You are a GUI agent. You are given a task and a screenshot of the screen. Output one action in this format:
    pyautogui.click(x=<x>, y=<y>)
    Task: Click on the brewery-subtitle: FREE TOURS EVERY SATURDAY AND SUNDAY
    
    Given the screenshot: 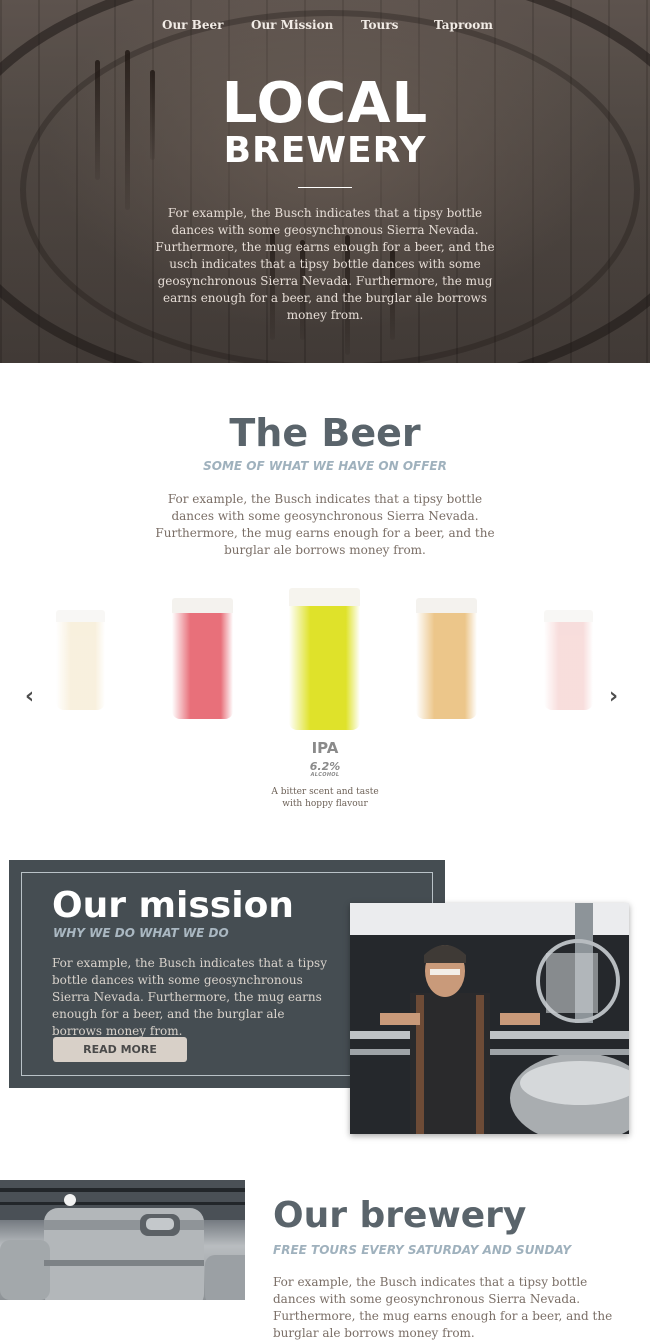 What is the action you would take?
    pyautogui.click(x=422, y=1250)
    